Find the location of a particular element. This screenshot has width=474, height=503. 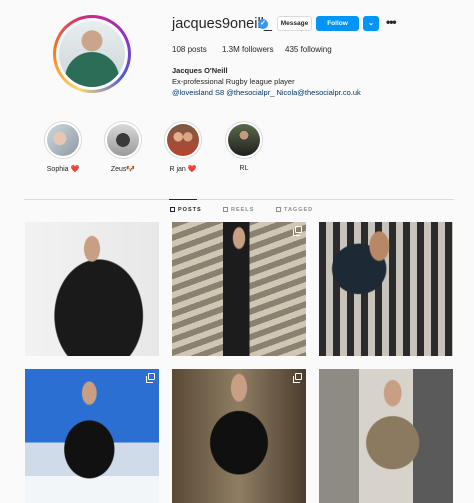

tab-tagged: TAGGED is located at coordinates (294, 210).